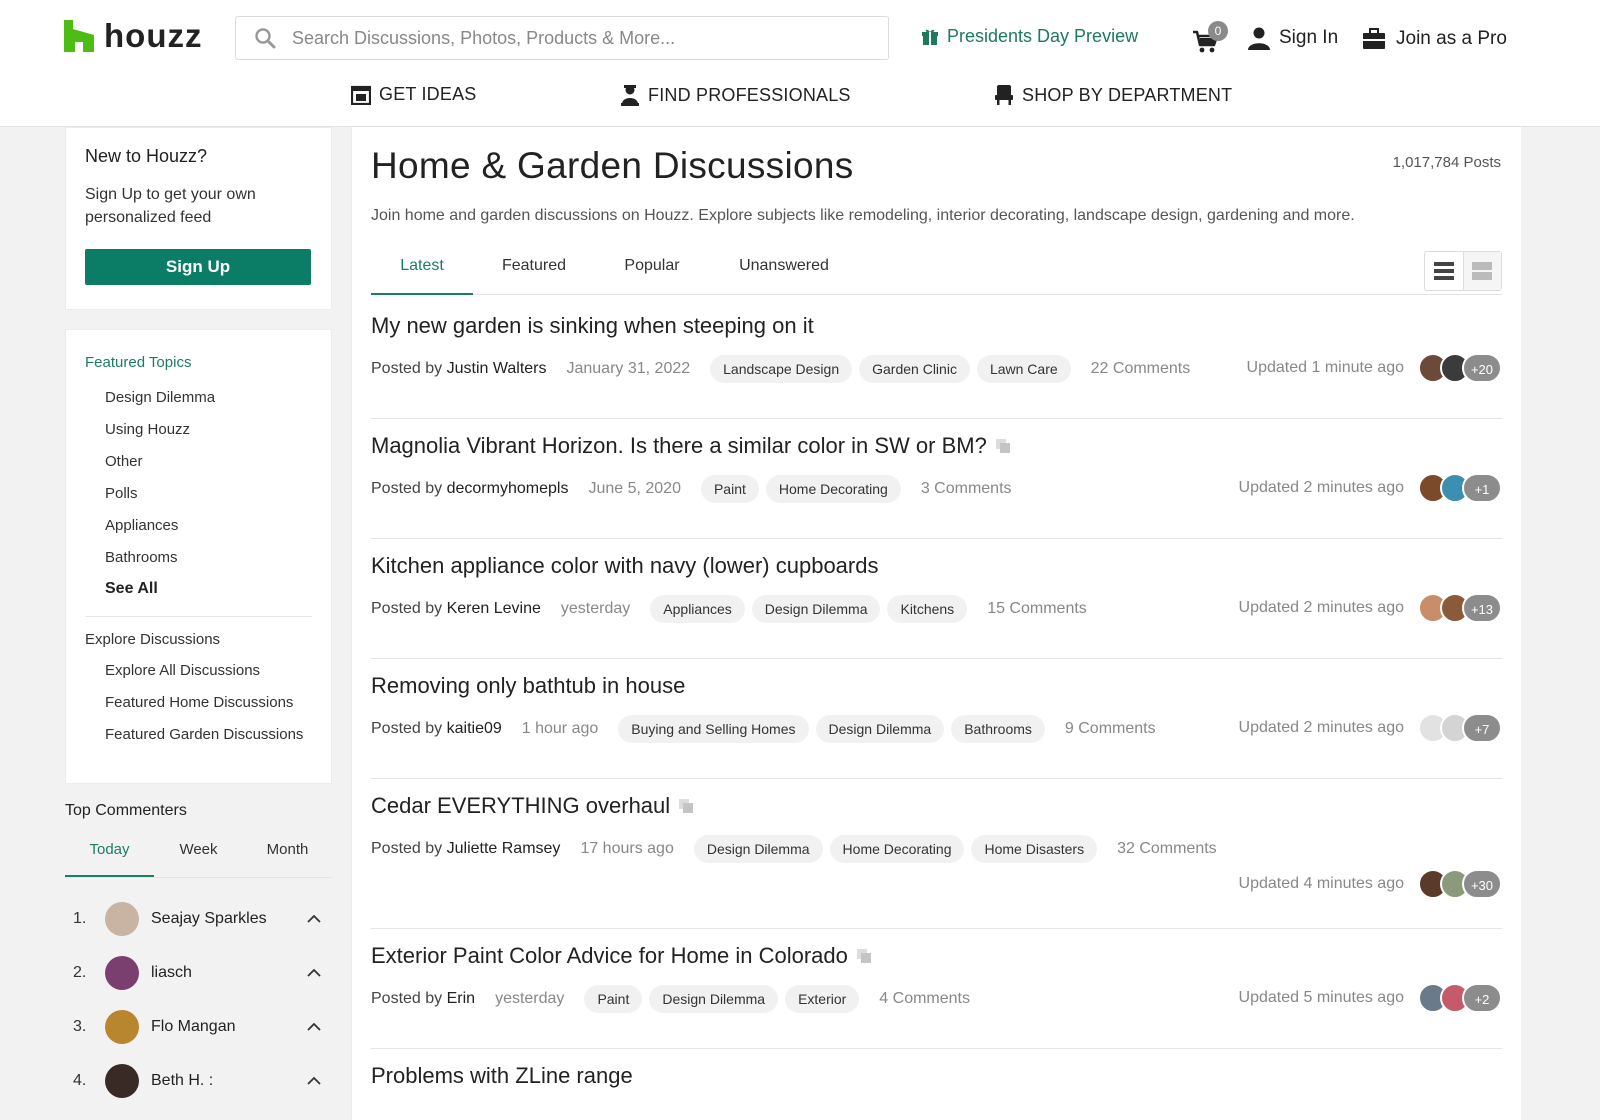 The image size is (1600, 1120). Describe the element at coordinates (198, 857) in the screenshot. I see `tc-tab-week: Week` at that location.